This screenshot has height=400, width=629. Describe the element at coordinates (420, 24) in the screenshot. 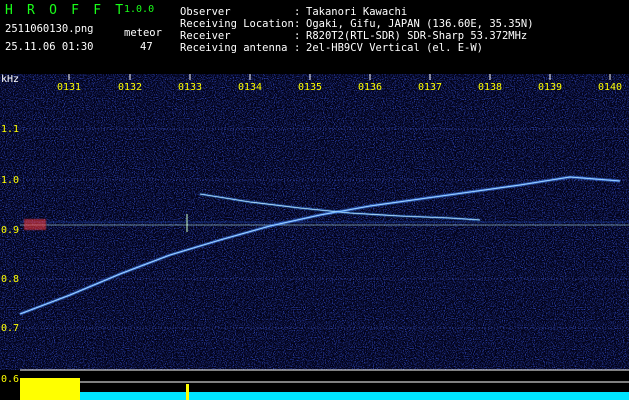

I see `location-value: Ogaki, Gifu, JAPAN (136.60E, 35.35N)` at that location.